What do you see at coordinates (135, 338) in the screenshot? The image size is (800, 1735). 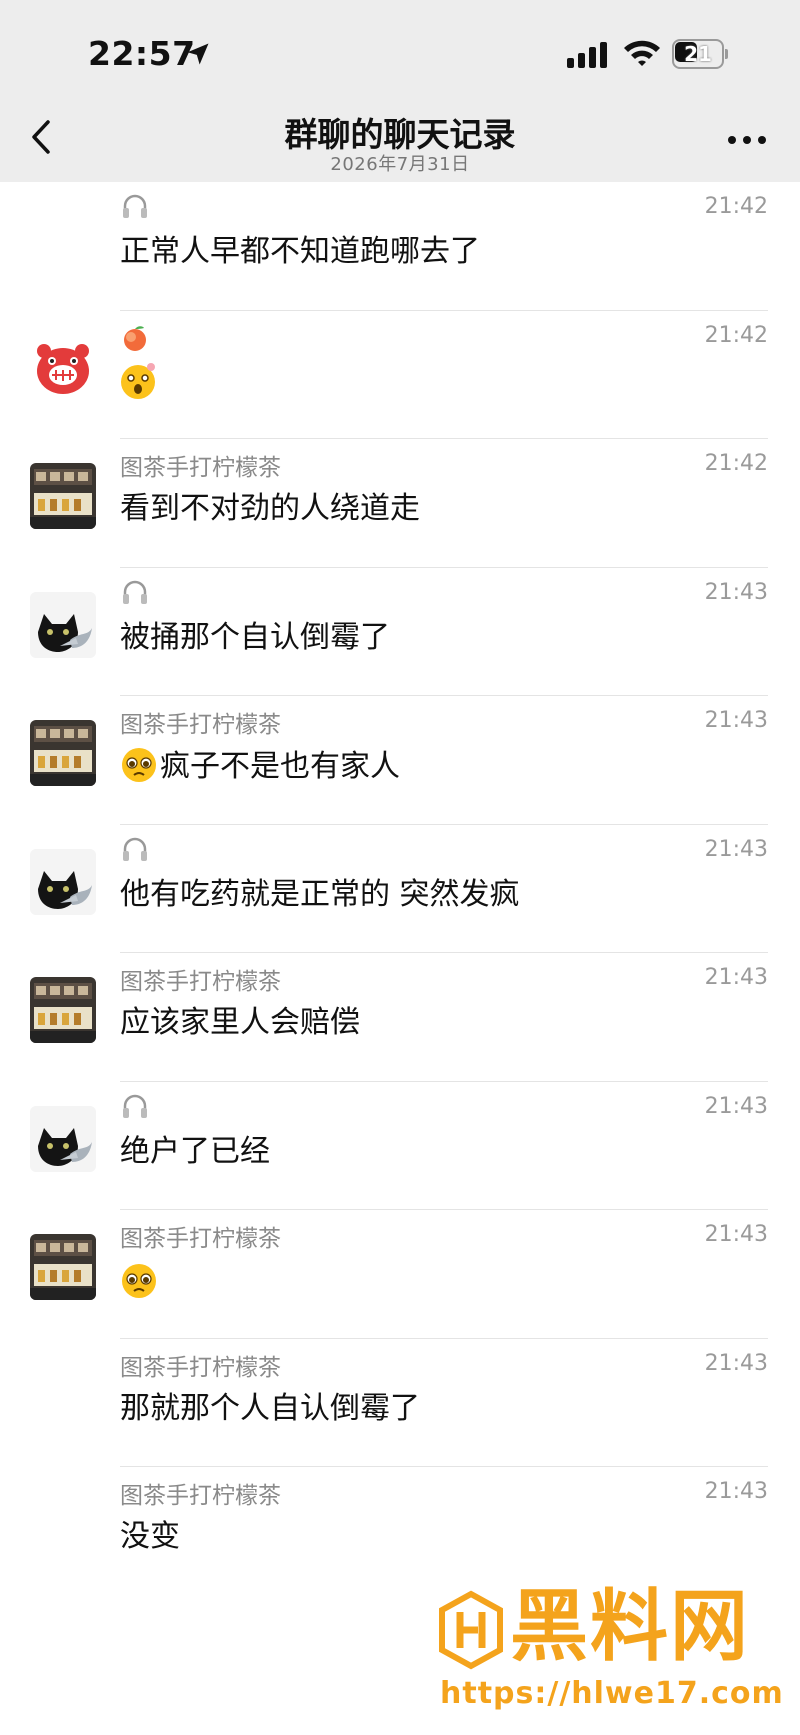 I see `peach-emoji-icon` at bounding box center [135, 338].